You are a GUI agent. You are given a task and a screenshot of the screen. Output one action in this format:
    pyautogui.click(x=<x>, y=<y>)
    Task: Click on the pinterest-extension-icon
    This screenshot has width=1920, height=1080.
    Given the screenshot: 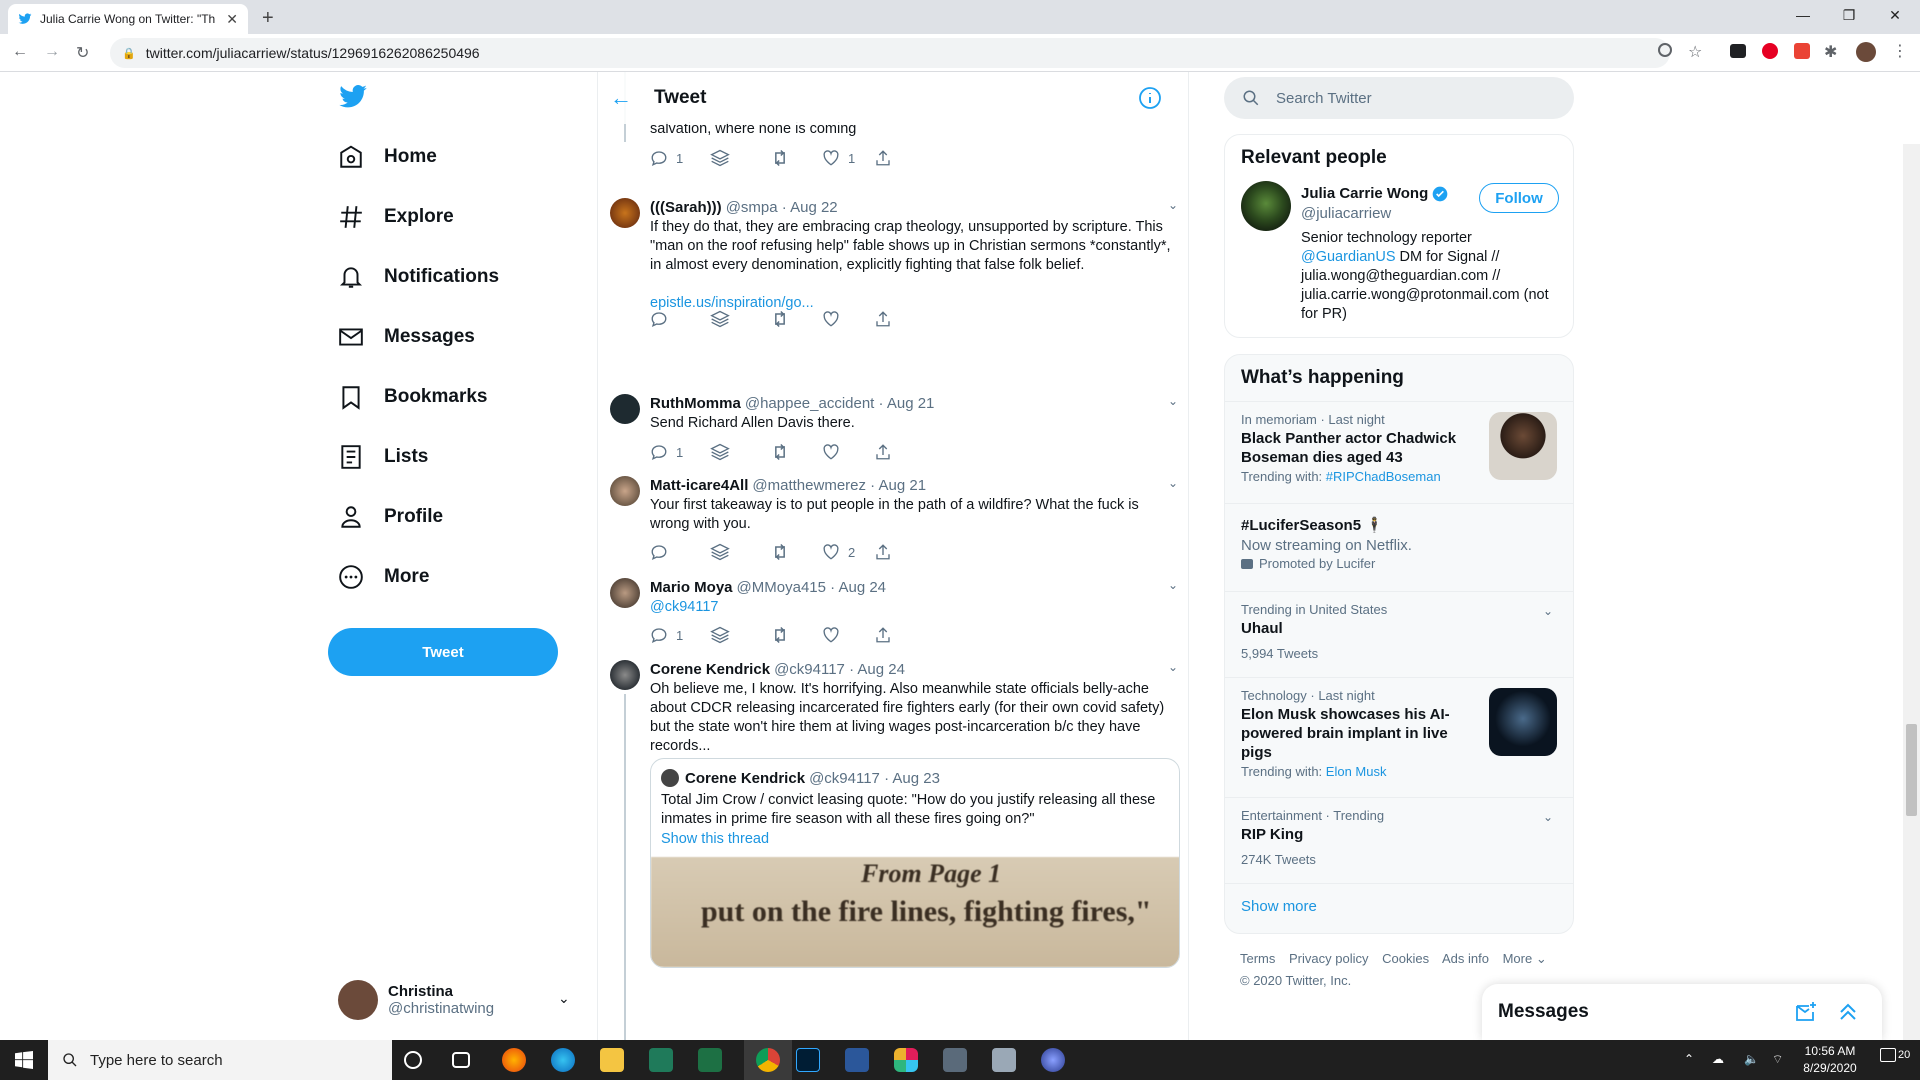 What is the action you would take?
    pyautogui.click(x=1770, y=51)
    